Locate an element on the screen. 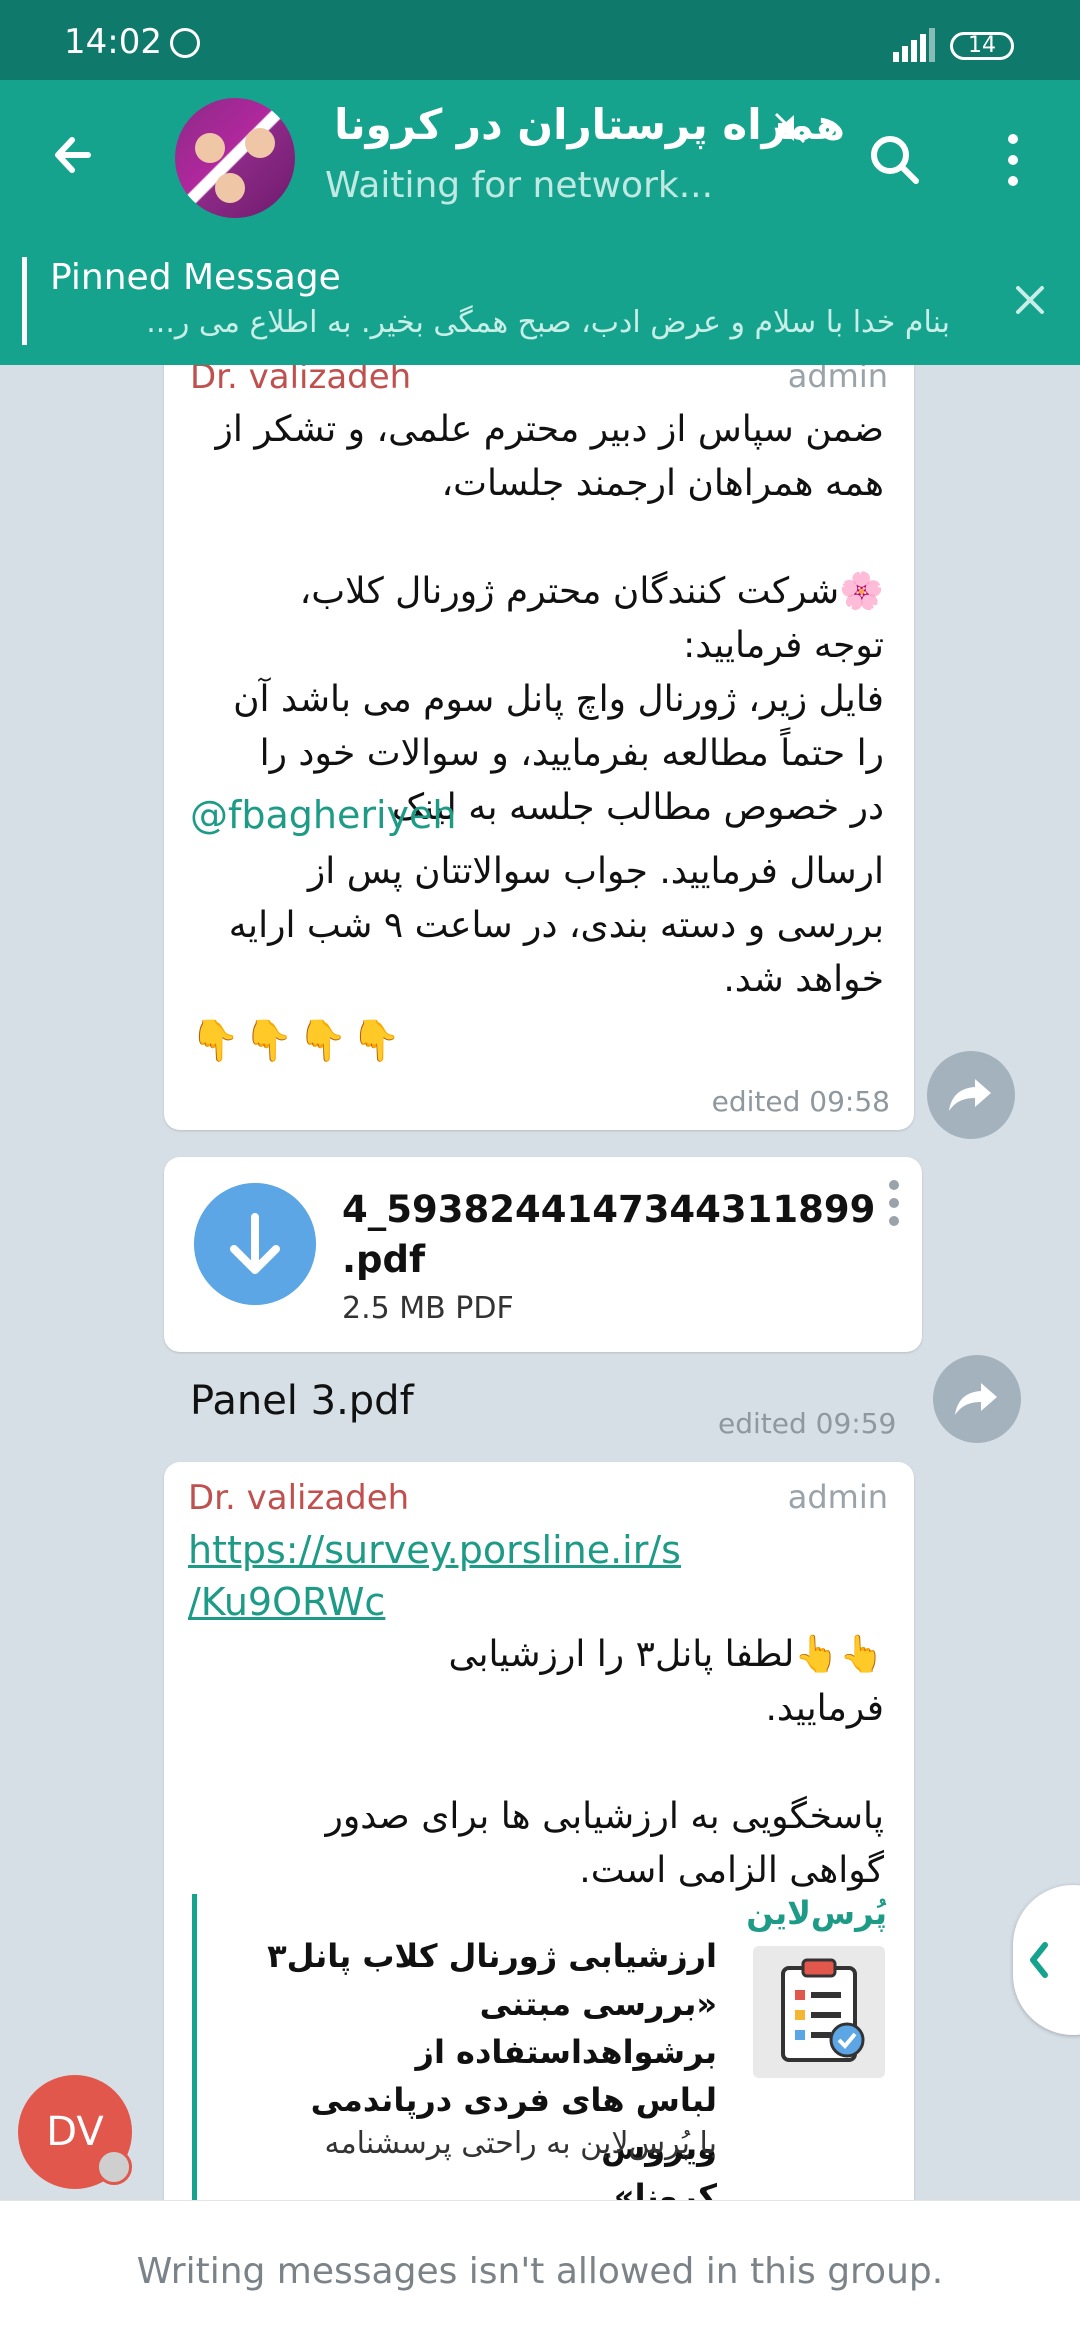 This screenshot has height=2341, width=1080. file-caption: Panel 3.pdf is located at coordinates (302, 1401).